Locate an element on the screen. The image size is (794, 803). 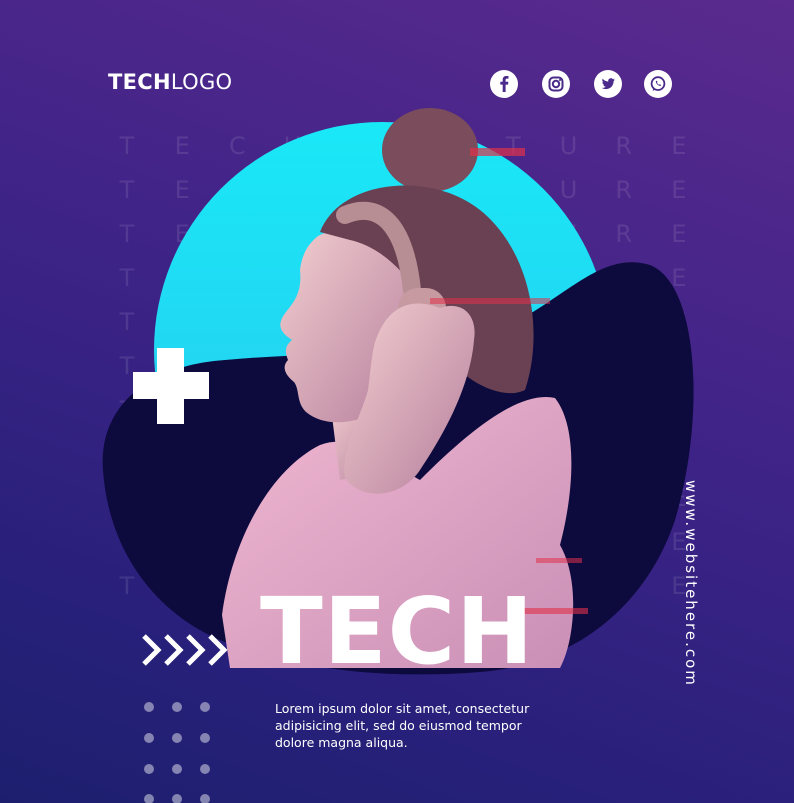
body-copy-line: Lorem ipsum dolor sit amet, consectetur is located at coordinates (402, 708).